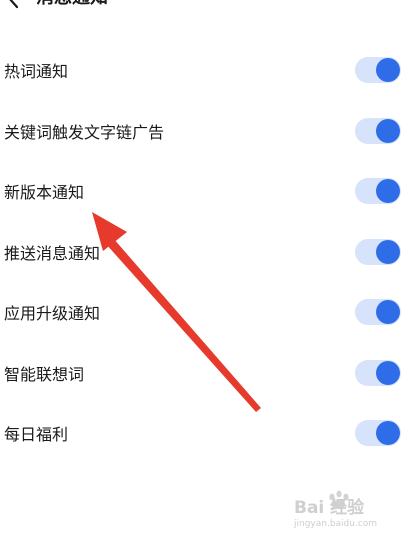 The image size is (409, 543). Describe the element at coordinates (204, 131) in the screenshot. I see `setting-row-keyword-ads: 关键词触发文字链广告` at that location.